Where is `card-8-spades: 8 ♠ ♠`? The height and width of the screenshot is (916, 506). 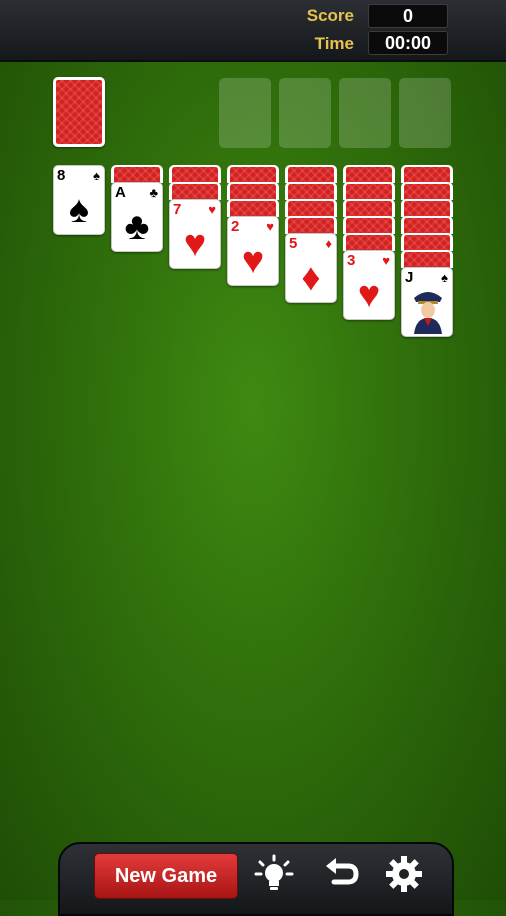
card-8-spades: 8 ♠ ♠ is located at coordinates (79, 200).